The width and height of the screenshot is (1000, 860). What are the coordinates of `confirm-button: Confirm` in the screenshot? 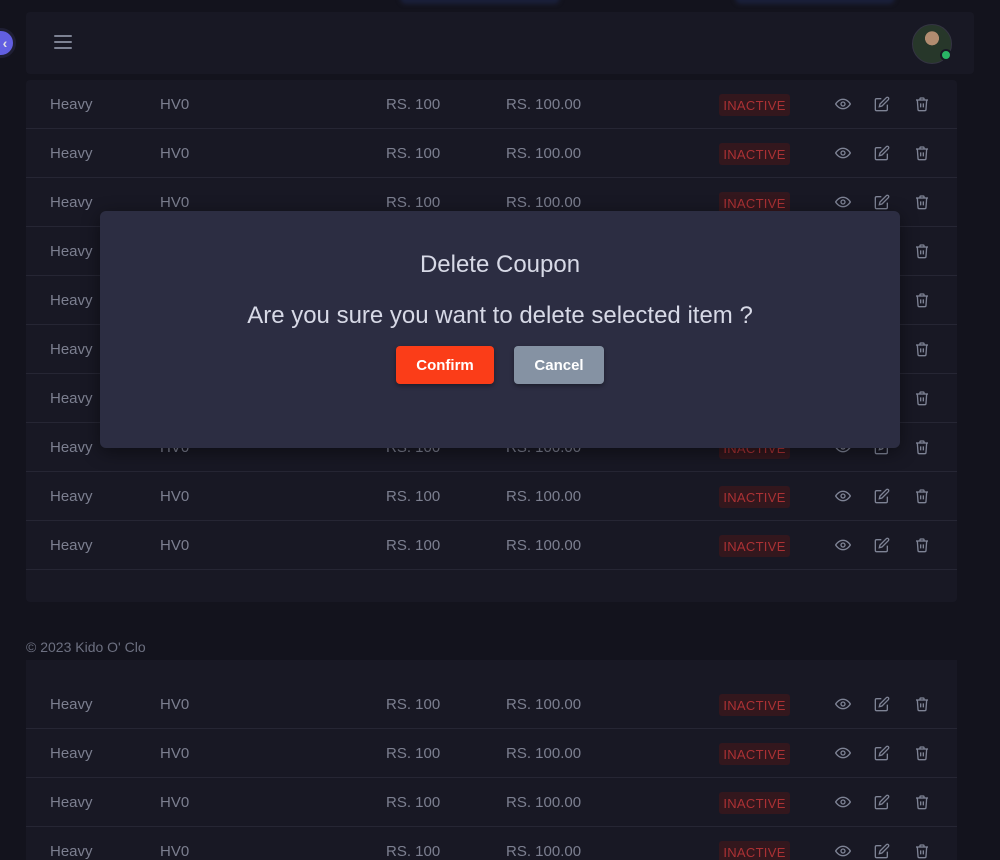 It's located at (445, 365).